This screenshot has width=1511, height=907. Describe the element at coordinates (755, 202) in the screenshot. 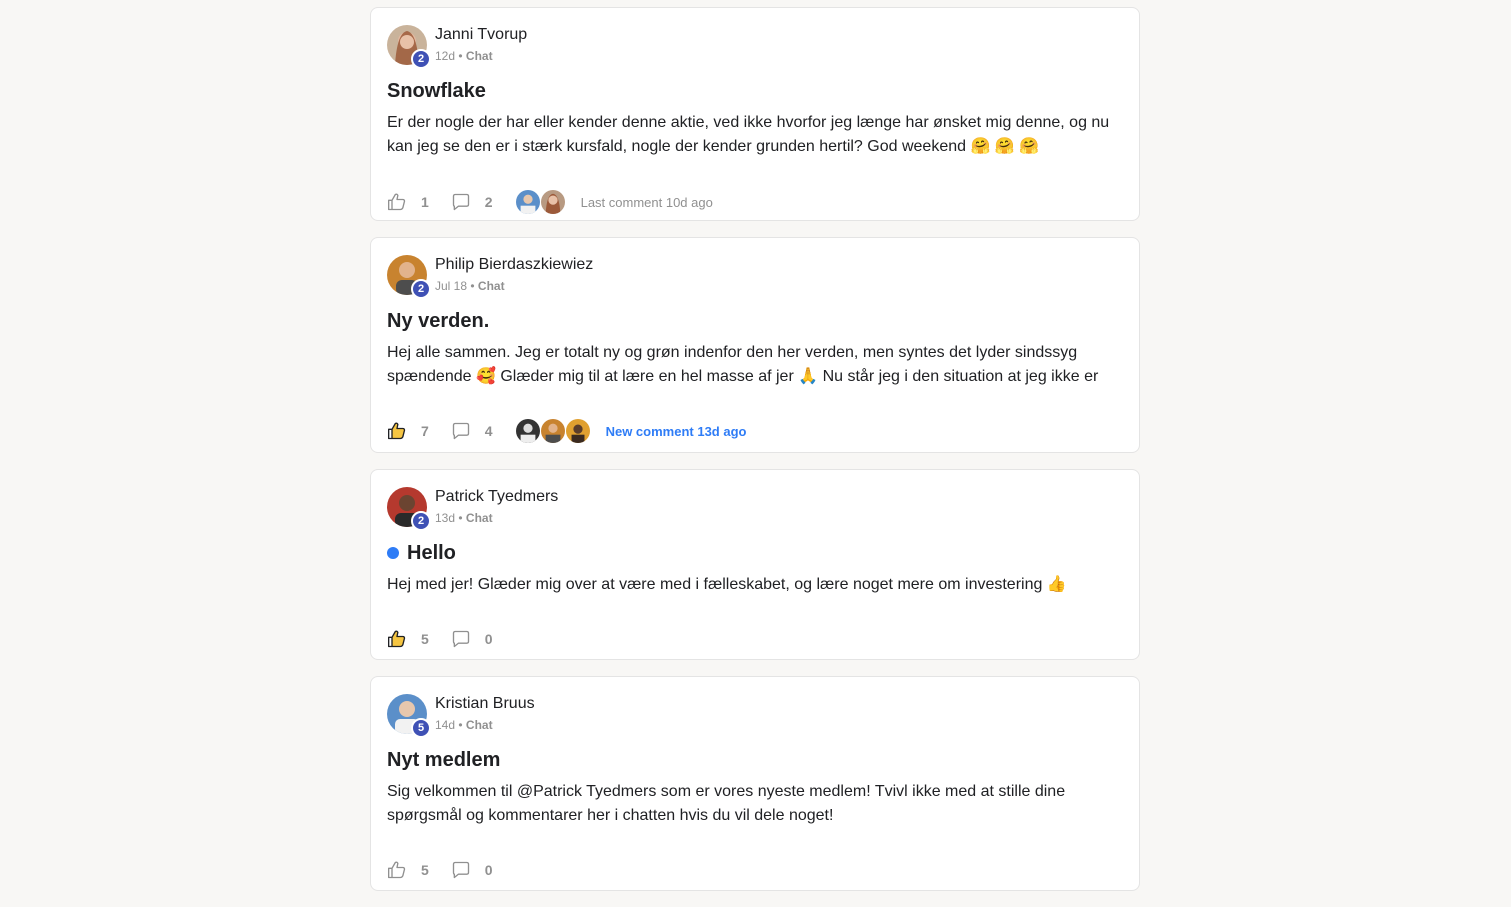

I see `post-footer: 1 2 Last comment 10d ago` at that location.